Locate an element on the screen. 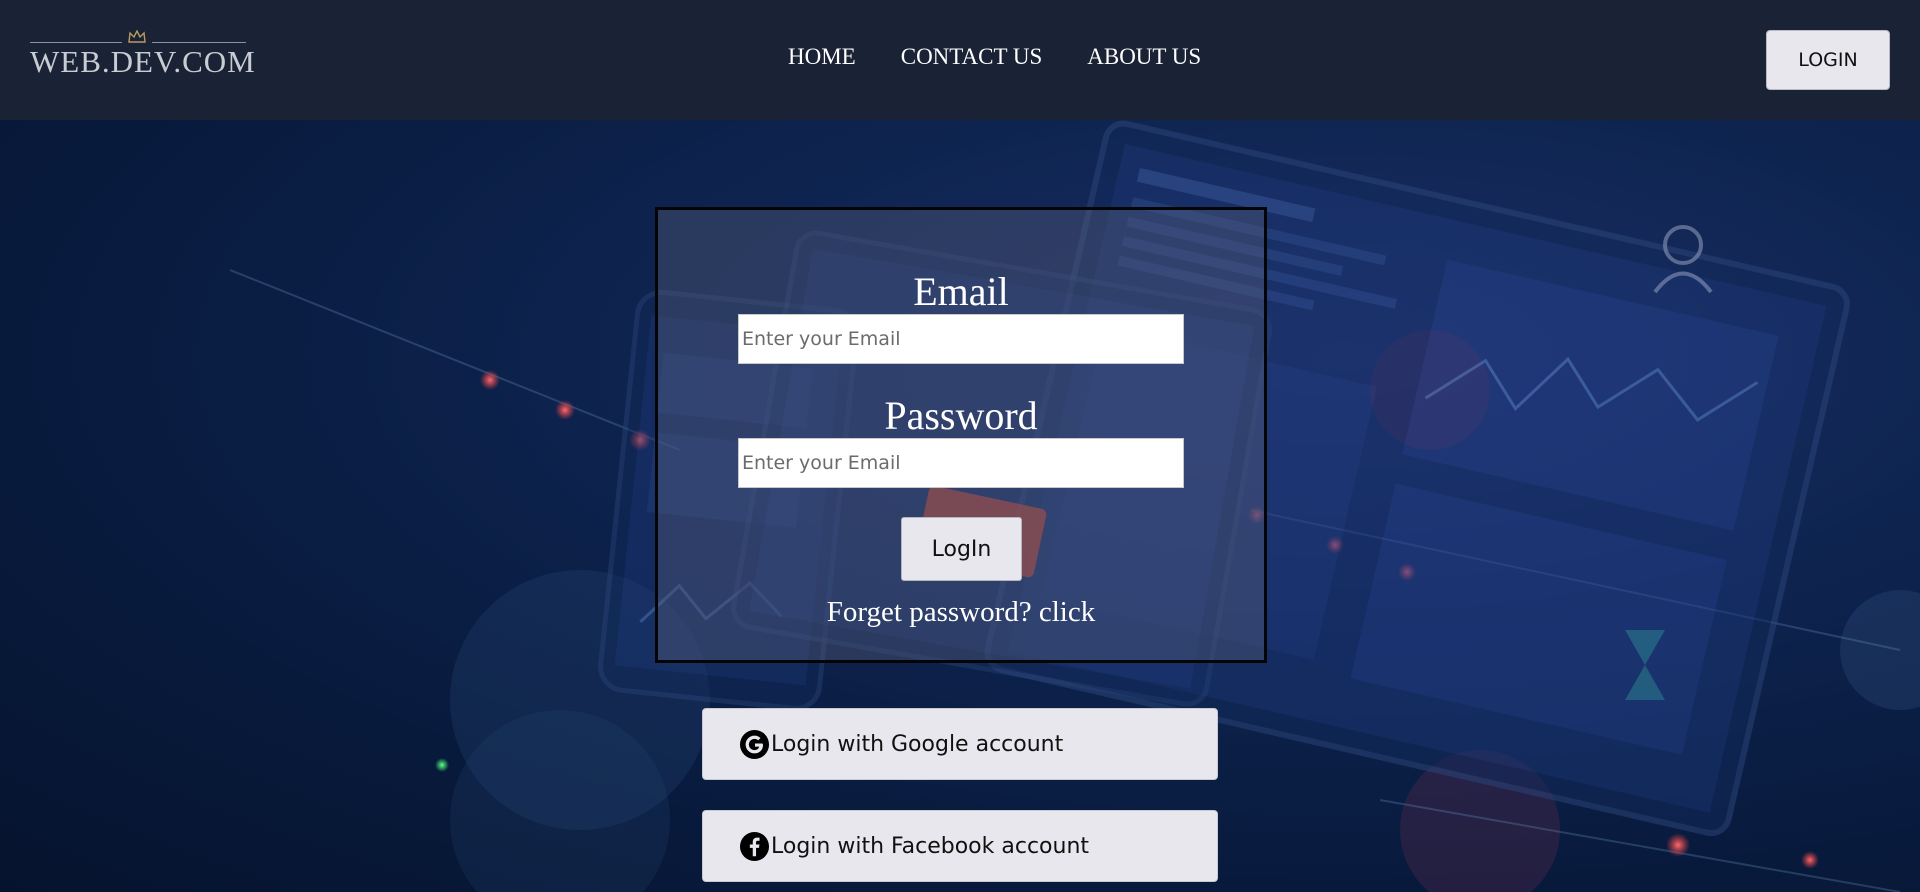 Image resolution: width=1920 pixels, height=892 pixels. password-input is located at coordinates (961, 463).